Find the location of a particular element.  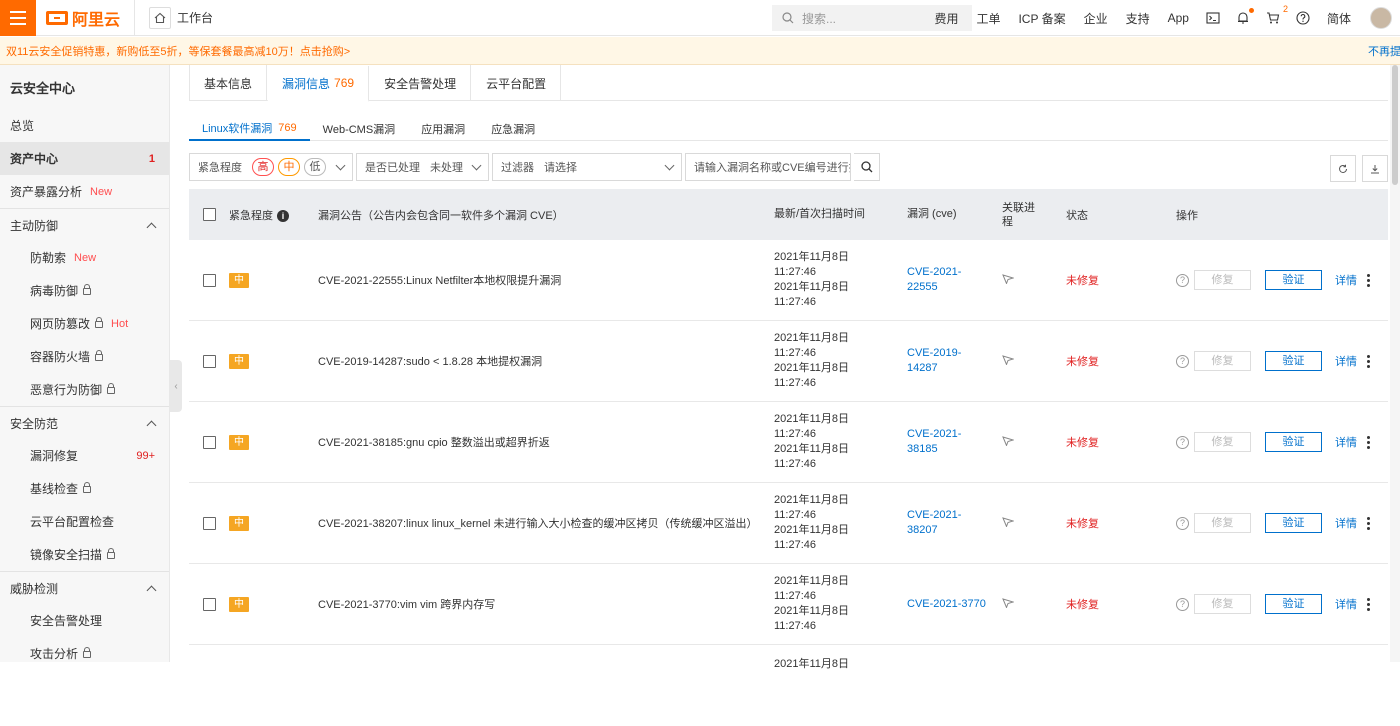

vuln-name: CVE-2021-22555:Linux Netfilter本地权限提升漏洞 is located at coordinates (546, 280).